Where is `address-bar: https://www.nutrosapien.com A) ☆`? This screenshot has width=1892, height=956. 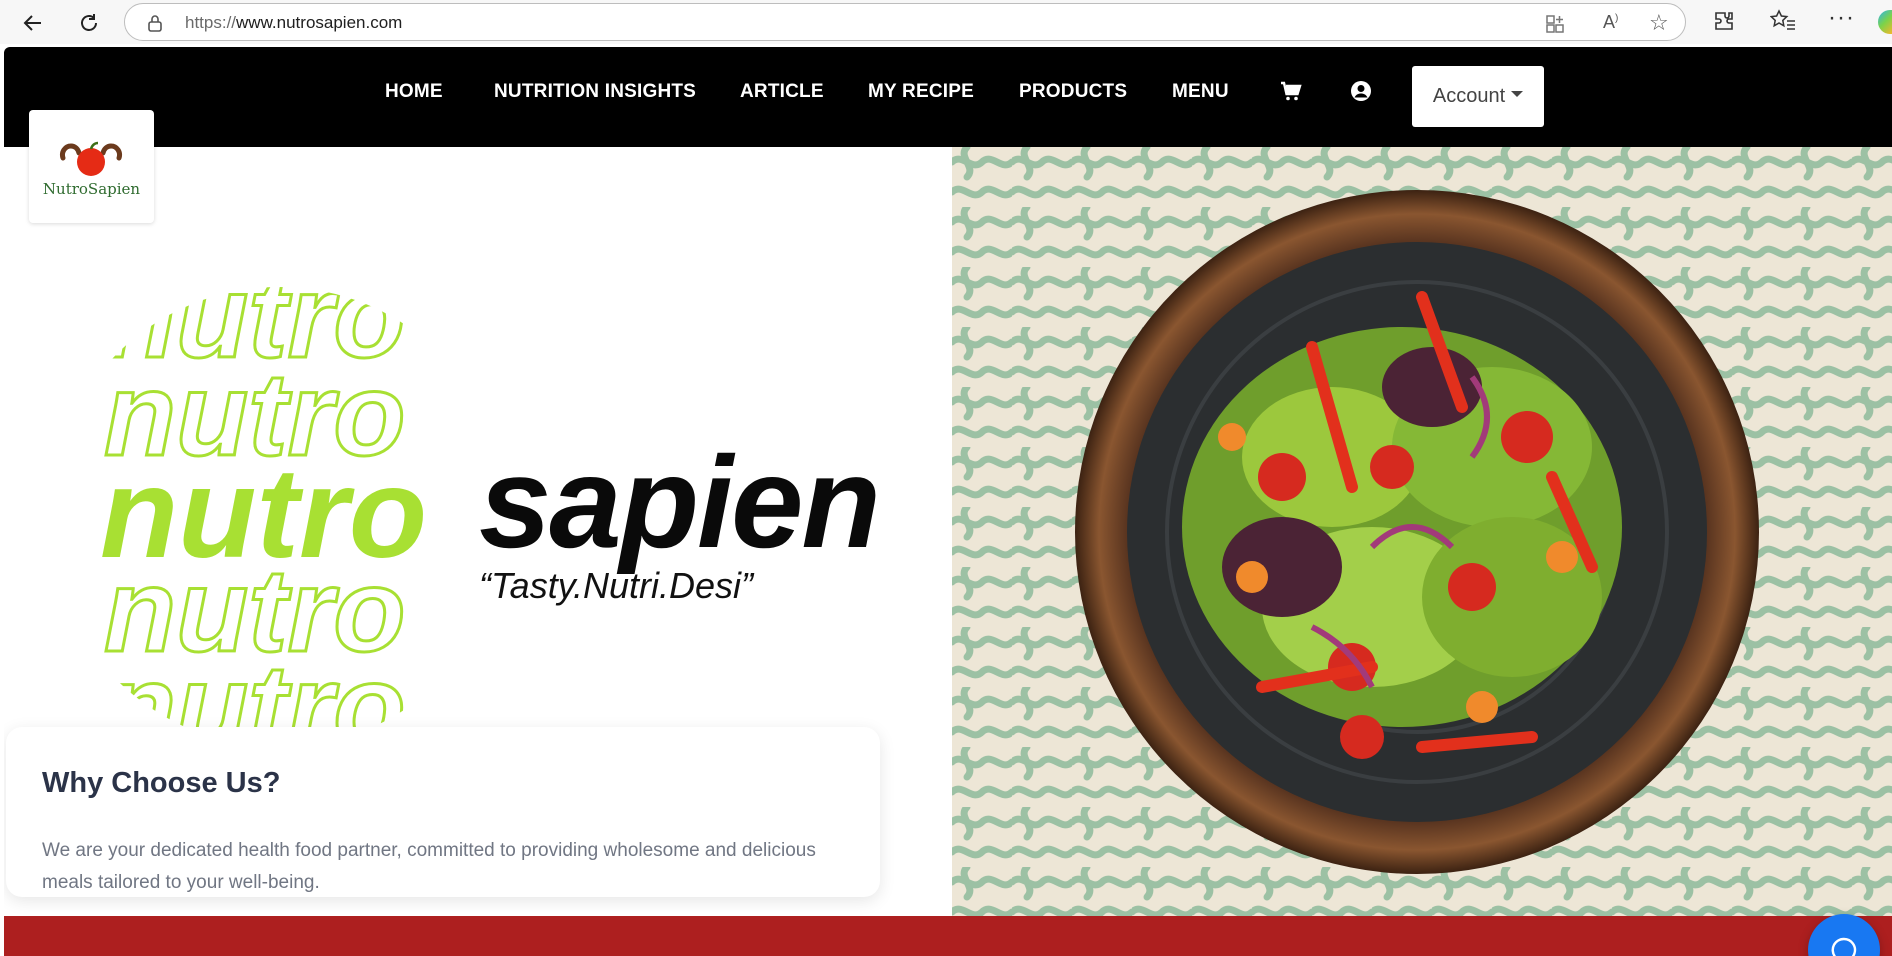
address-bar: https://www.nutrosapien.com A) ☆ is located at coordinates (905, 22).